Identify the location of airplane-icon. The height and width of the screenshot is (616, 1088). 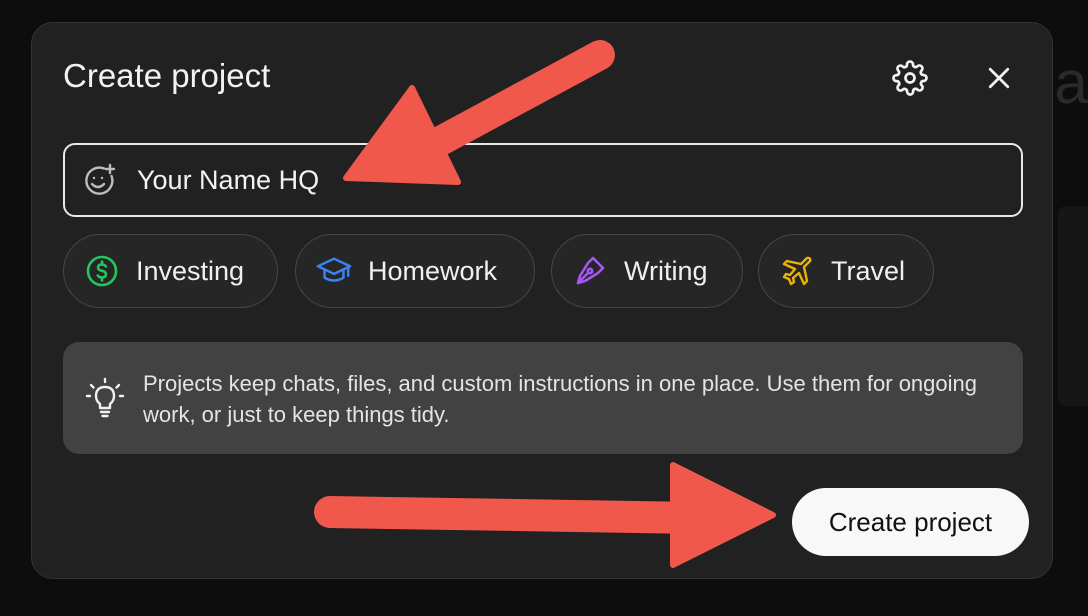
(797, 271).